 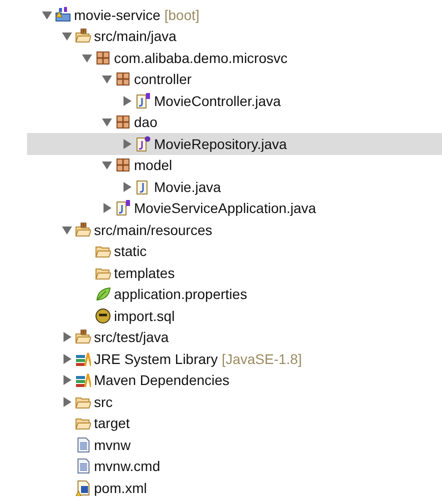 I want to click on tree-item-label: MovieController.java, so click(x=217, y=100).